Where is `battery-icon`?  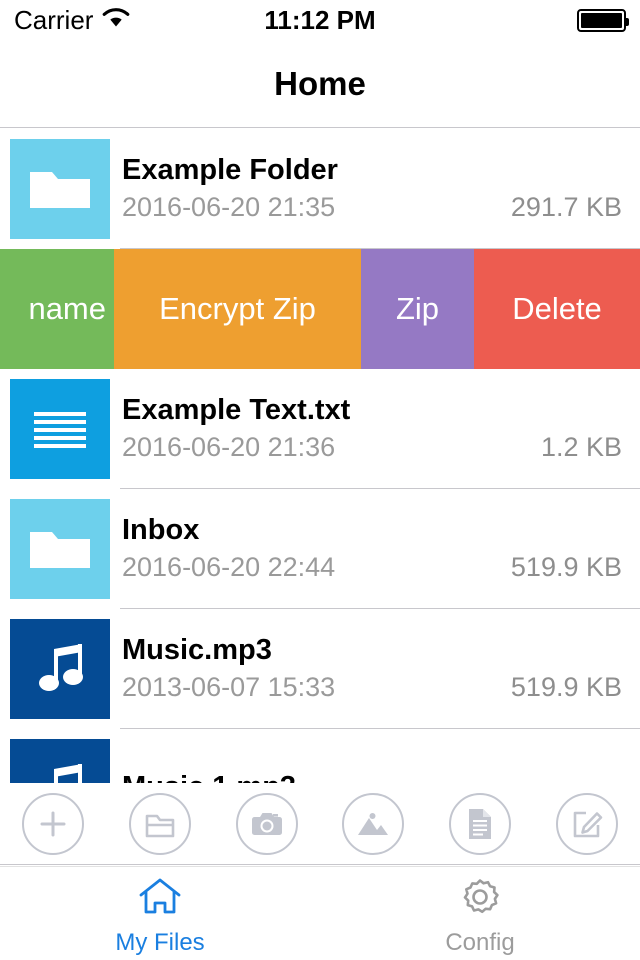
battery-icon is located at coordinates (603, 20).